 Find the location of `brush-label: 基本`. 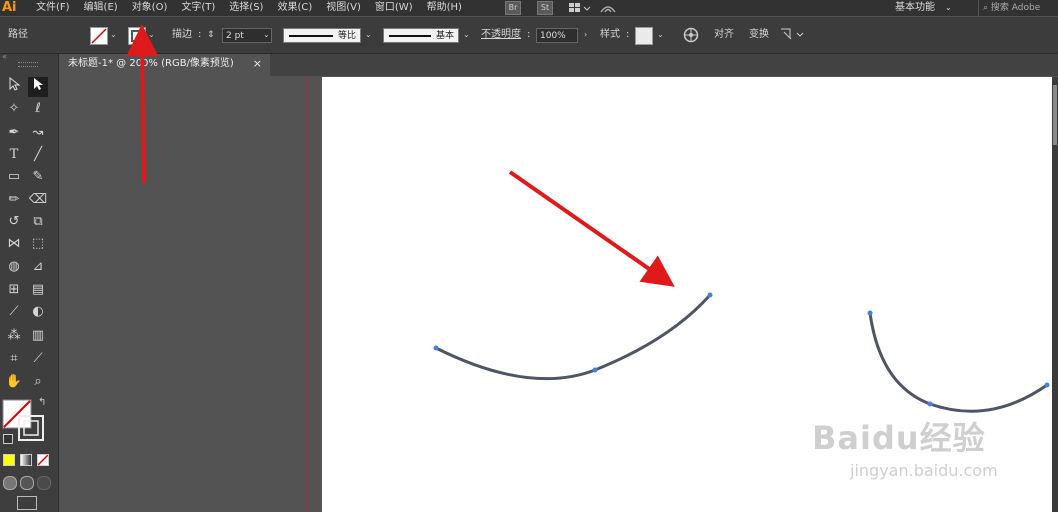

brush-label: 基本 is located at coordinates (444, 36).